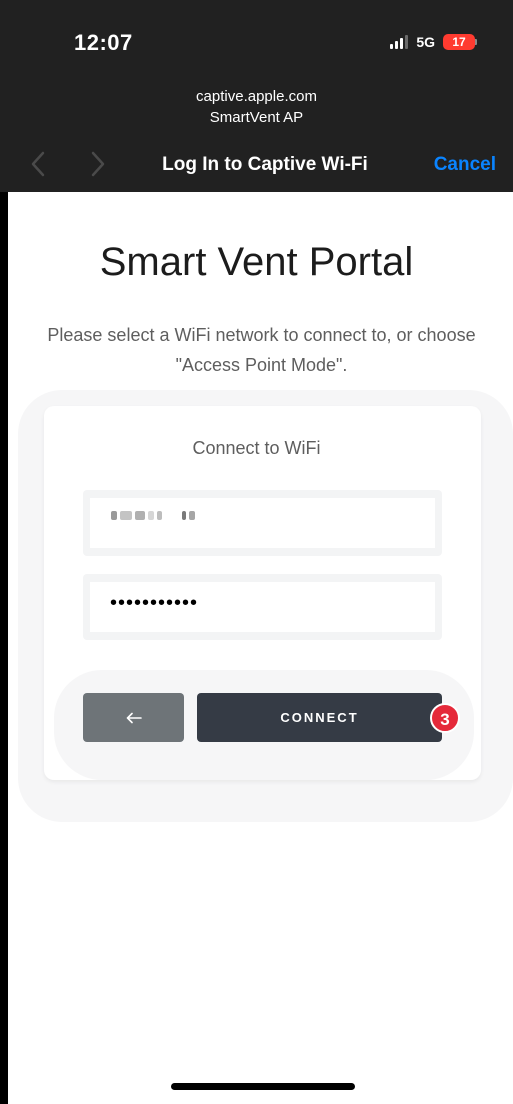 The width and height of the screenshot is (513, 1104). I want to click on page-title: Log In to Captive Wi-Fi, so click(265, 164).